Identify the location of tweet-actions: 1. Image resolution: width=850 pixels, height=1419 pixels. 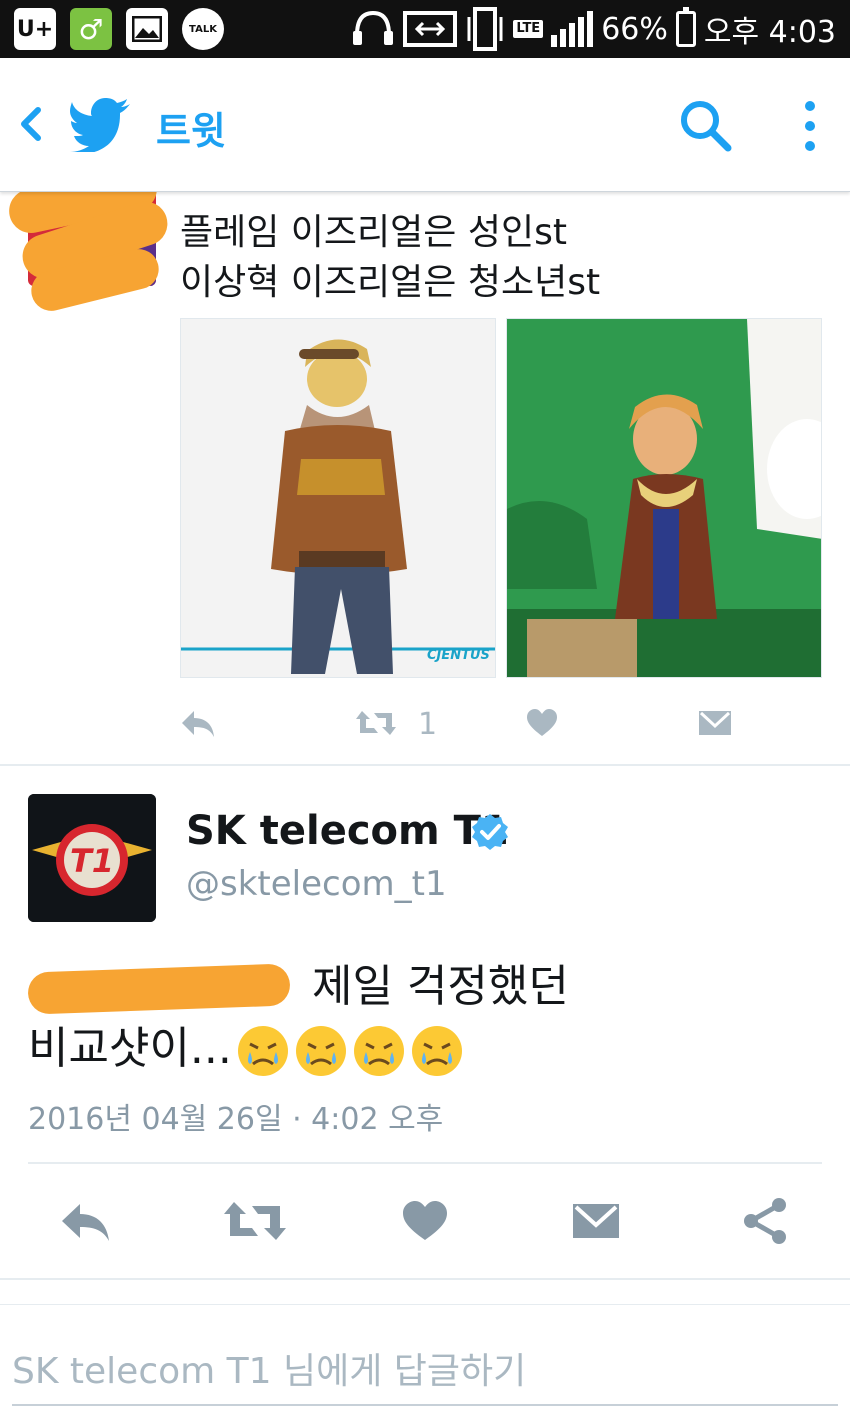
(425, 722).